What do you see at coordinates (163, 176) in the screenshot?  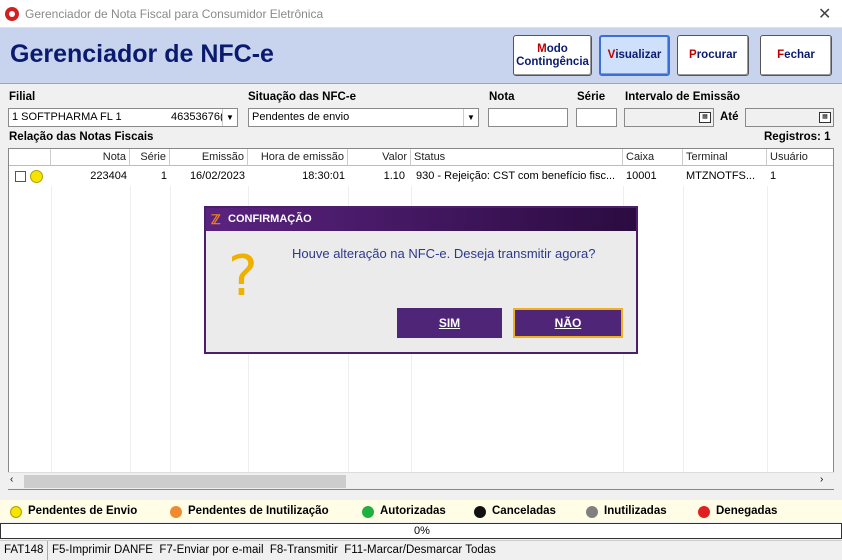 I see `cell-serie: 1` at bounding box center [163, 176].